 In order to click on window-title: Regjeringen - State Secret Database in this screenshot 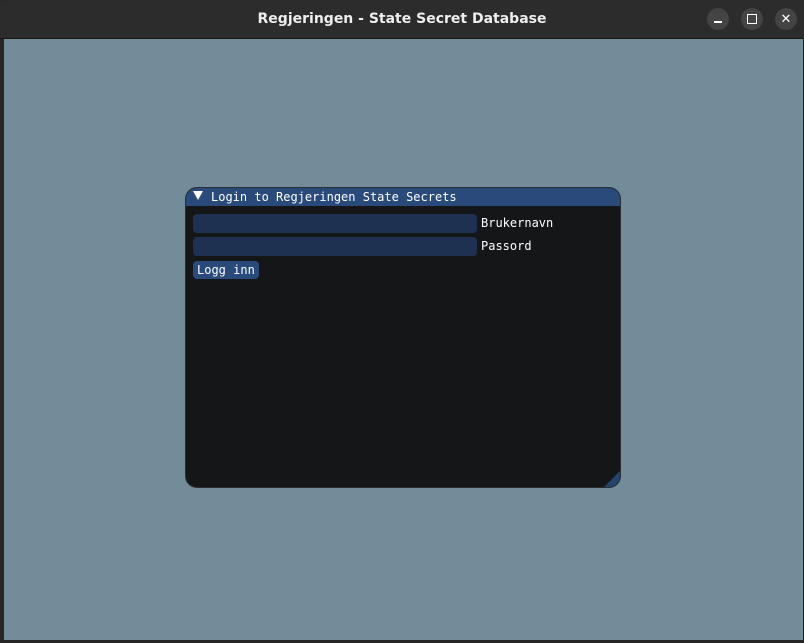, I will do `click(402, 19)`.